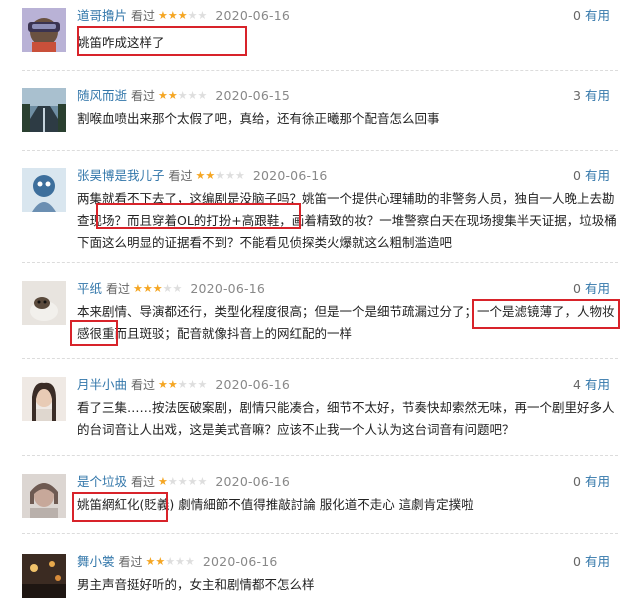 The height and width of the screenshot is (606, 640). Describe the element at coordinates (258, 118) in the screenshot. I see `review-text: 割喉血喷出来那个太假了吧，真给，还有徐正曦那个配音怎么回事` at that location.